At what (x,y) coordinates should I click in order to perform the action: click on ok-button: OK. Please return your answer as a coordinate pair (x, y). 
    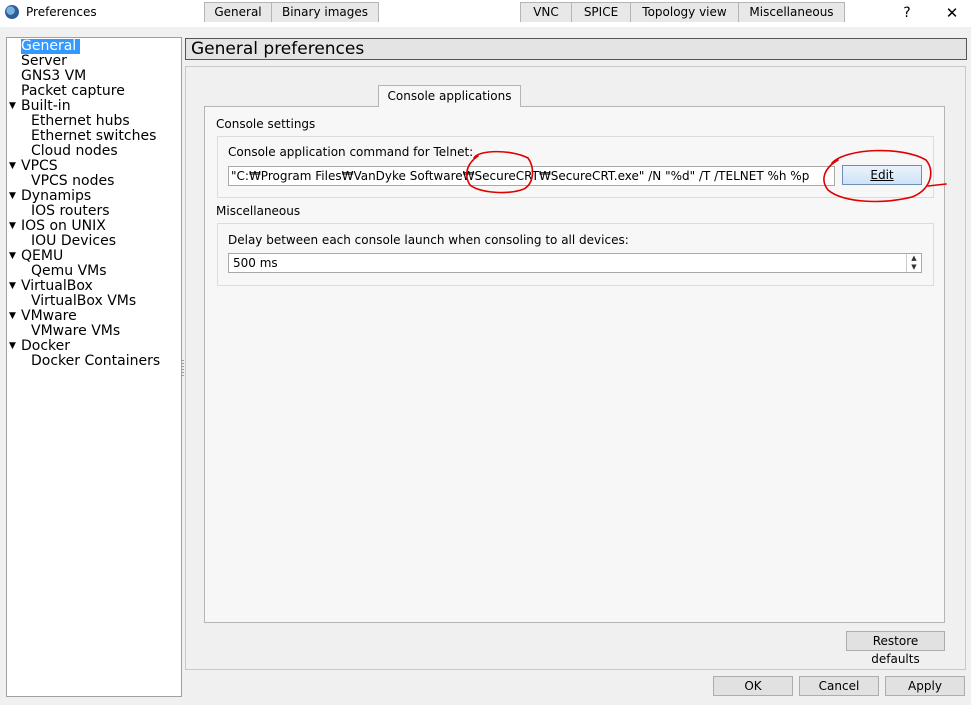
    Looking at the image, I should click on (753, 686).